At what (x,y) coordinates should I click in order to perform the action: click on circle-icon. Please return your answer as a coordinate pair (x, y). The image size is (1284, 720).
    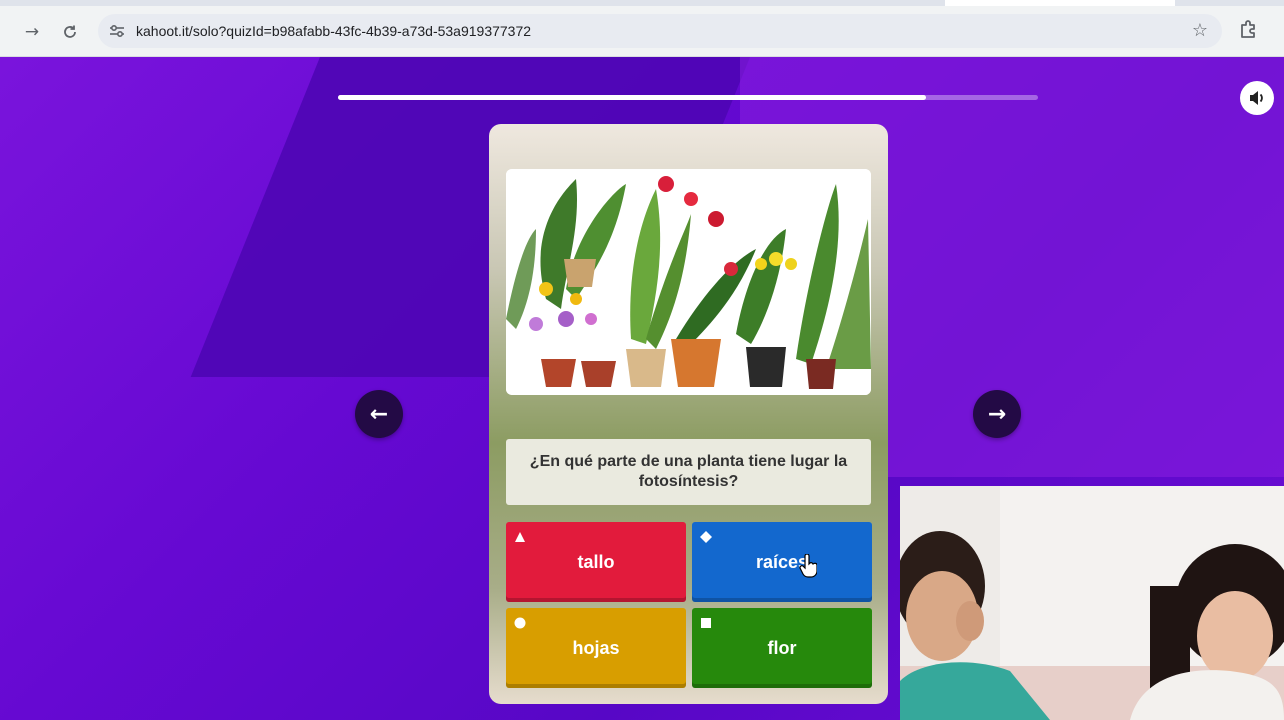
    Looking at the image, I should click on (520, 623).